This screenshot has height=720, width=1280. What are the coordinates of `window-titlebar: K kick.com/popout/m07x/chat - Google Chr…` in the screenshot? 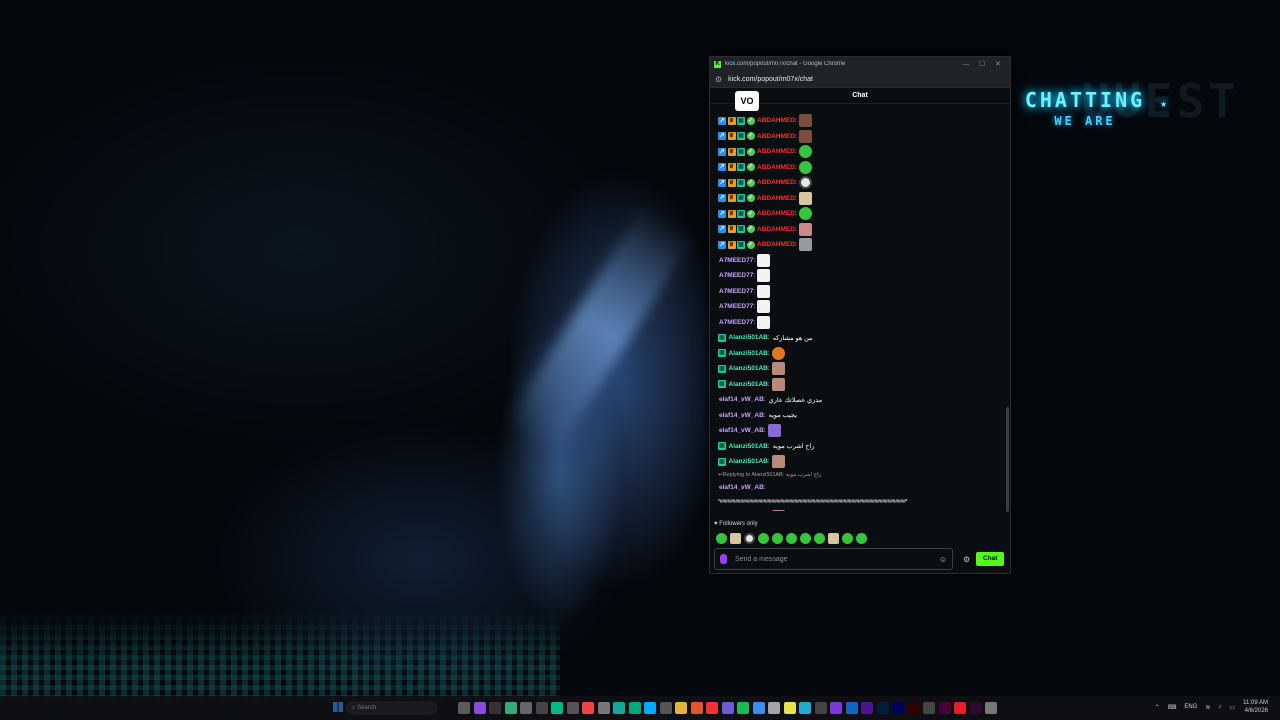 It's located at (860, 64).